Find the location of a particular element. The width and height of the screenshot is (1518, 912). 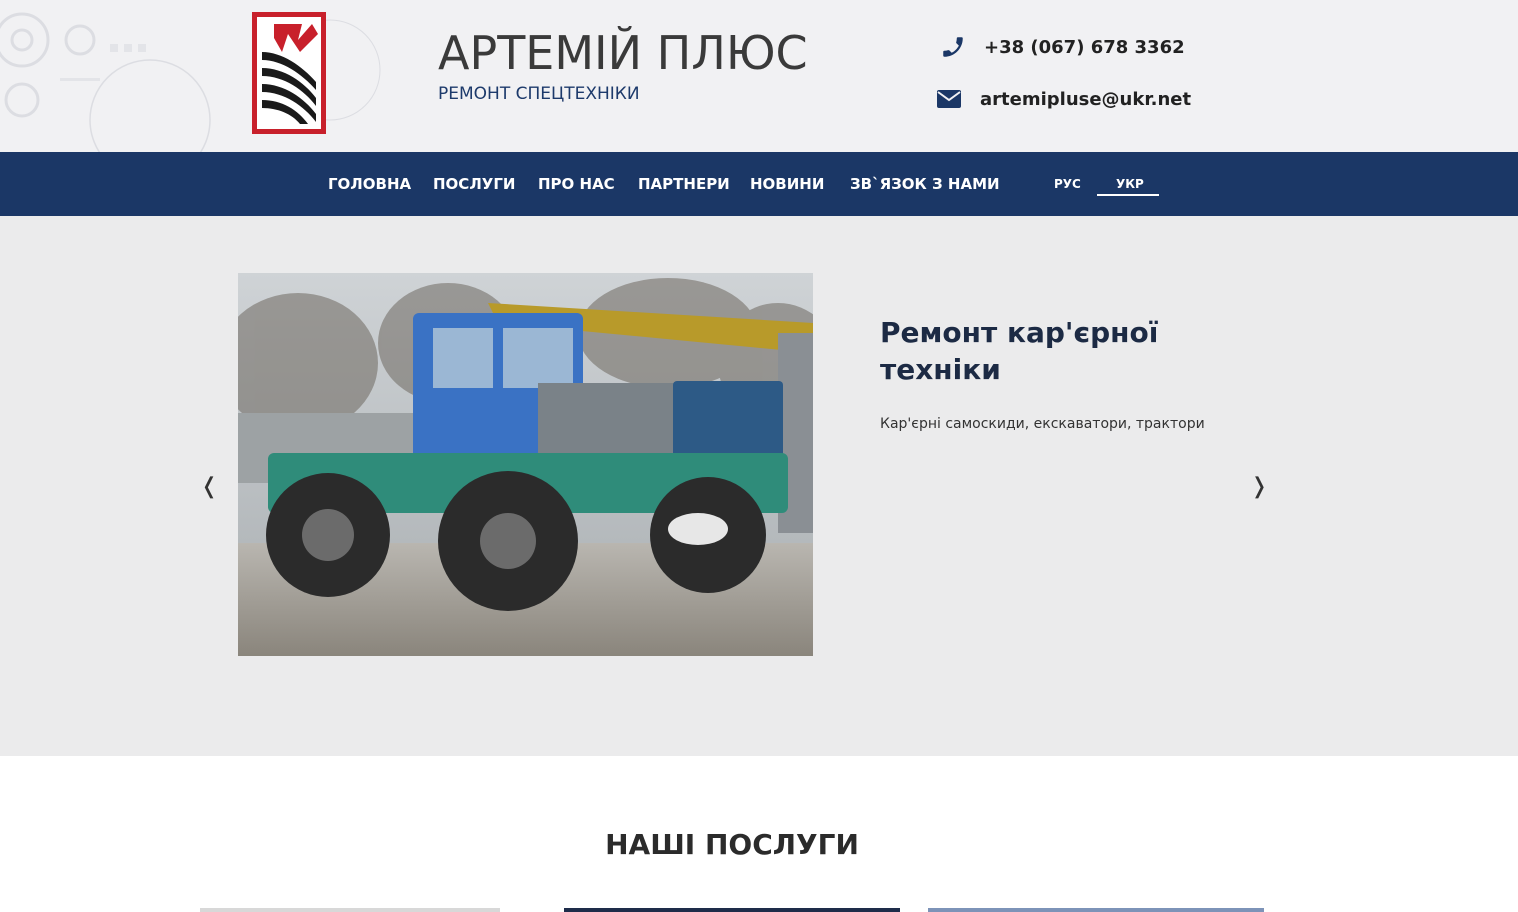

gears-background-decoration is located at coordinates (190, 82).